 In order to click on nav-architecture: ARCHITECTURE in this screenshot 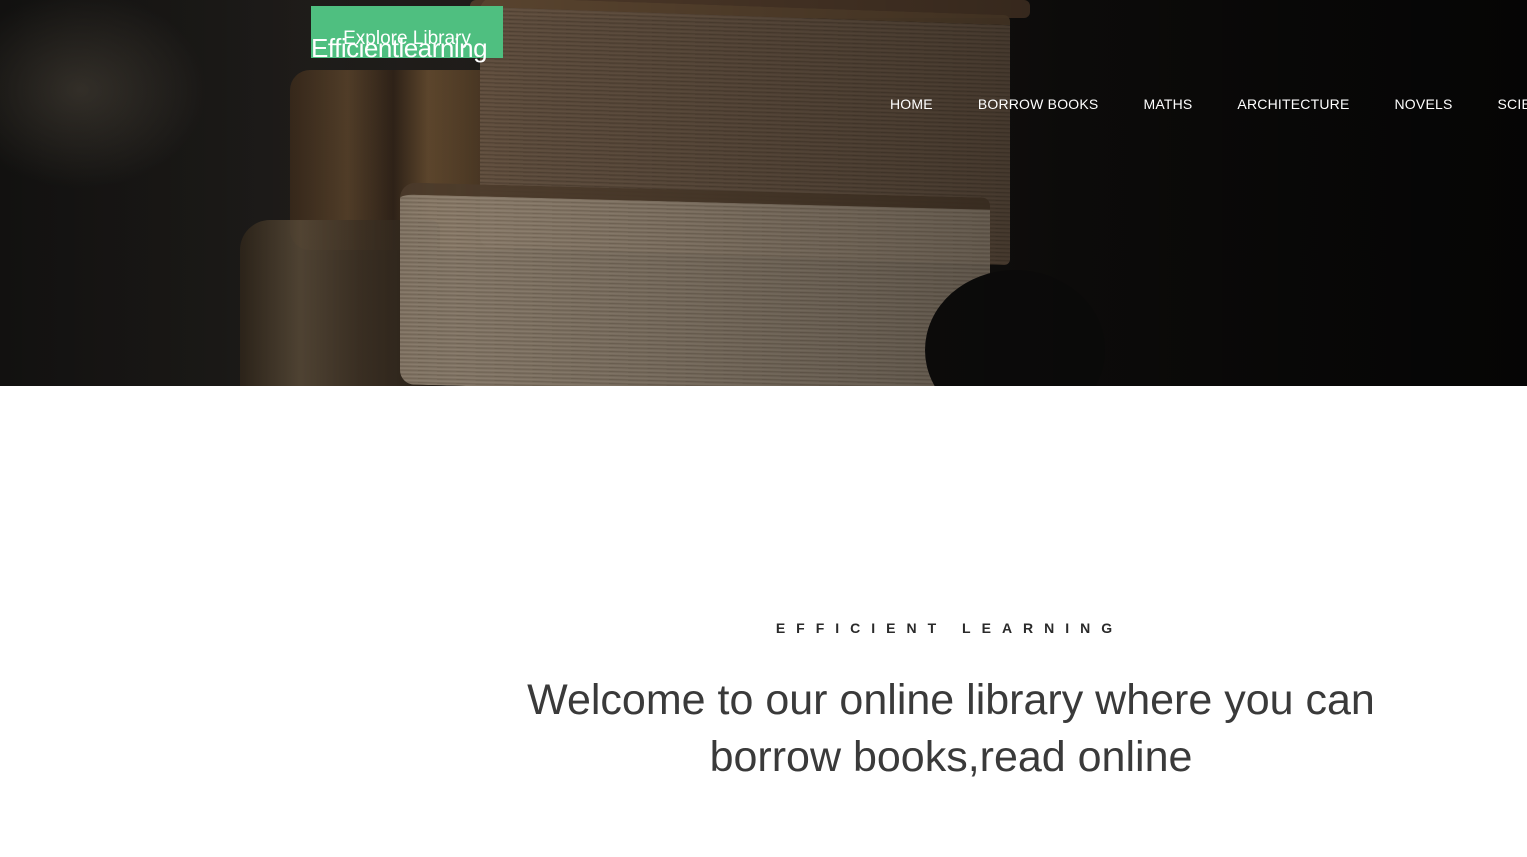, I will do `click(1293, 104)`.